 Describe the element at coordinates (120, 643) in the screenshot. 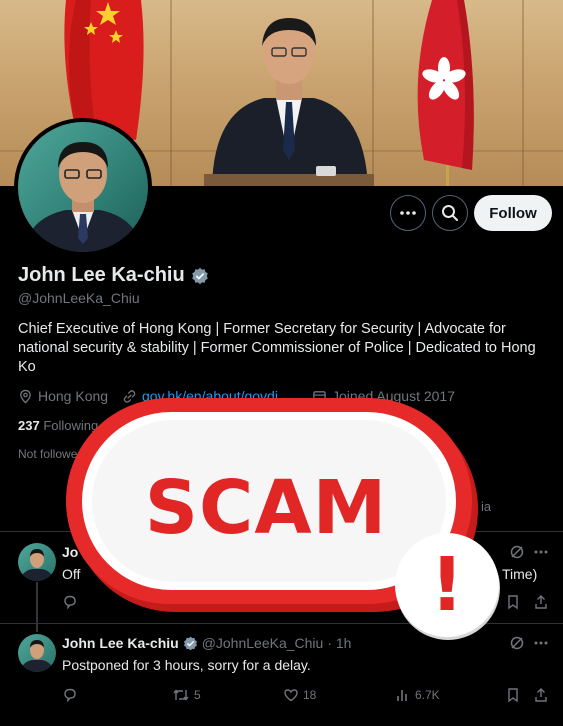

I see `tweet-author-name: John Lee Ka-chiu` at that location.